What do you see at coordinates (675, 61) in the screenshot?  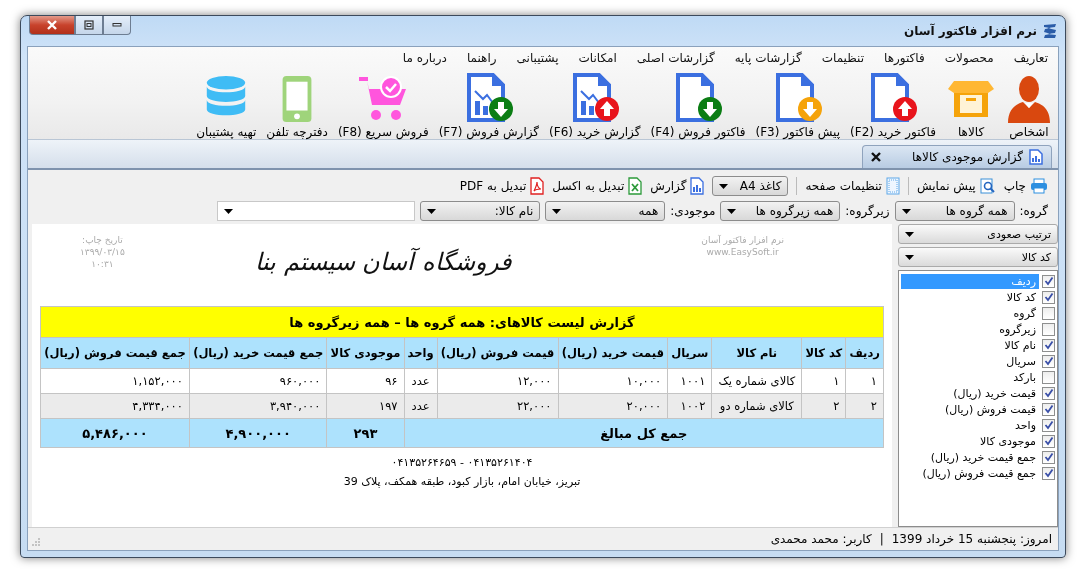 I see `menu-item: گزارشات اصلی` at bounding box center [675, 61].